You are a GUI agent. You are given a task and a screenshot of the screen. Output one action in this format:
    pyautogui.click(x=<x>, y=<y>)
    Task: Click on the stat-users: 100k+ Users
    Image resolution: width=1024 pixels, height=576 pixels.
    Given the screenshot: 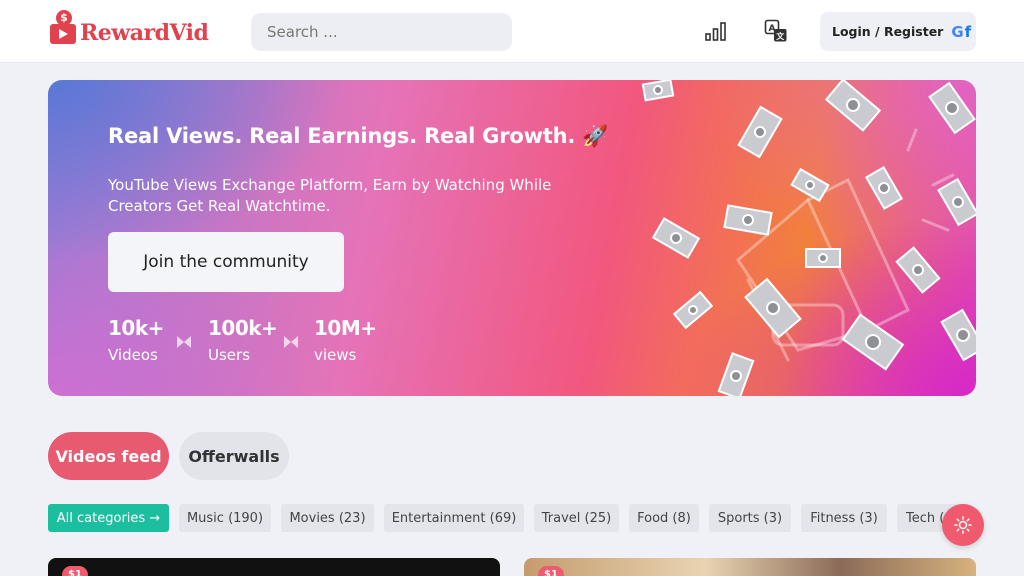 What is the action you would take?
    pyautogui.click(x=243, y=340)
    